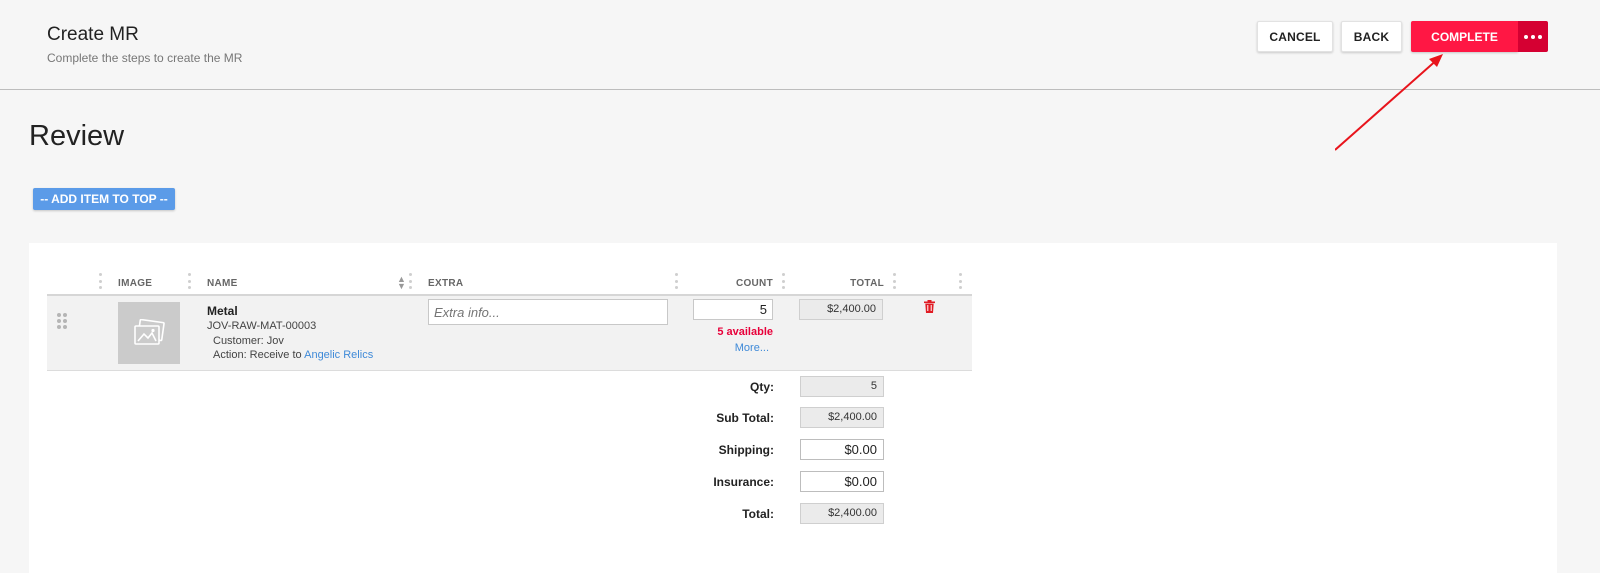 This screenshot has width=1600, height=573. Describe the element at coordinates (509, 284) in the screenshot. I see `table-header: IMAGE NAME ▲ ▼ EXTRA COUNT TOTAL` at that location.